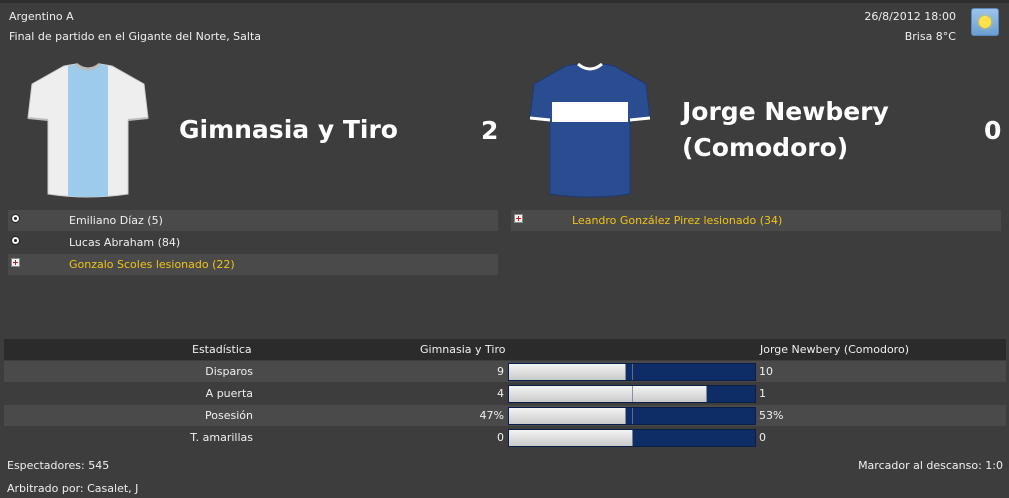  What do you see at coordinates (765, 147) in the screenshot?
I see `away-team-name-line2: (Comodoro)` at bounding box center [765, 147].